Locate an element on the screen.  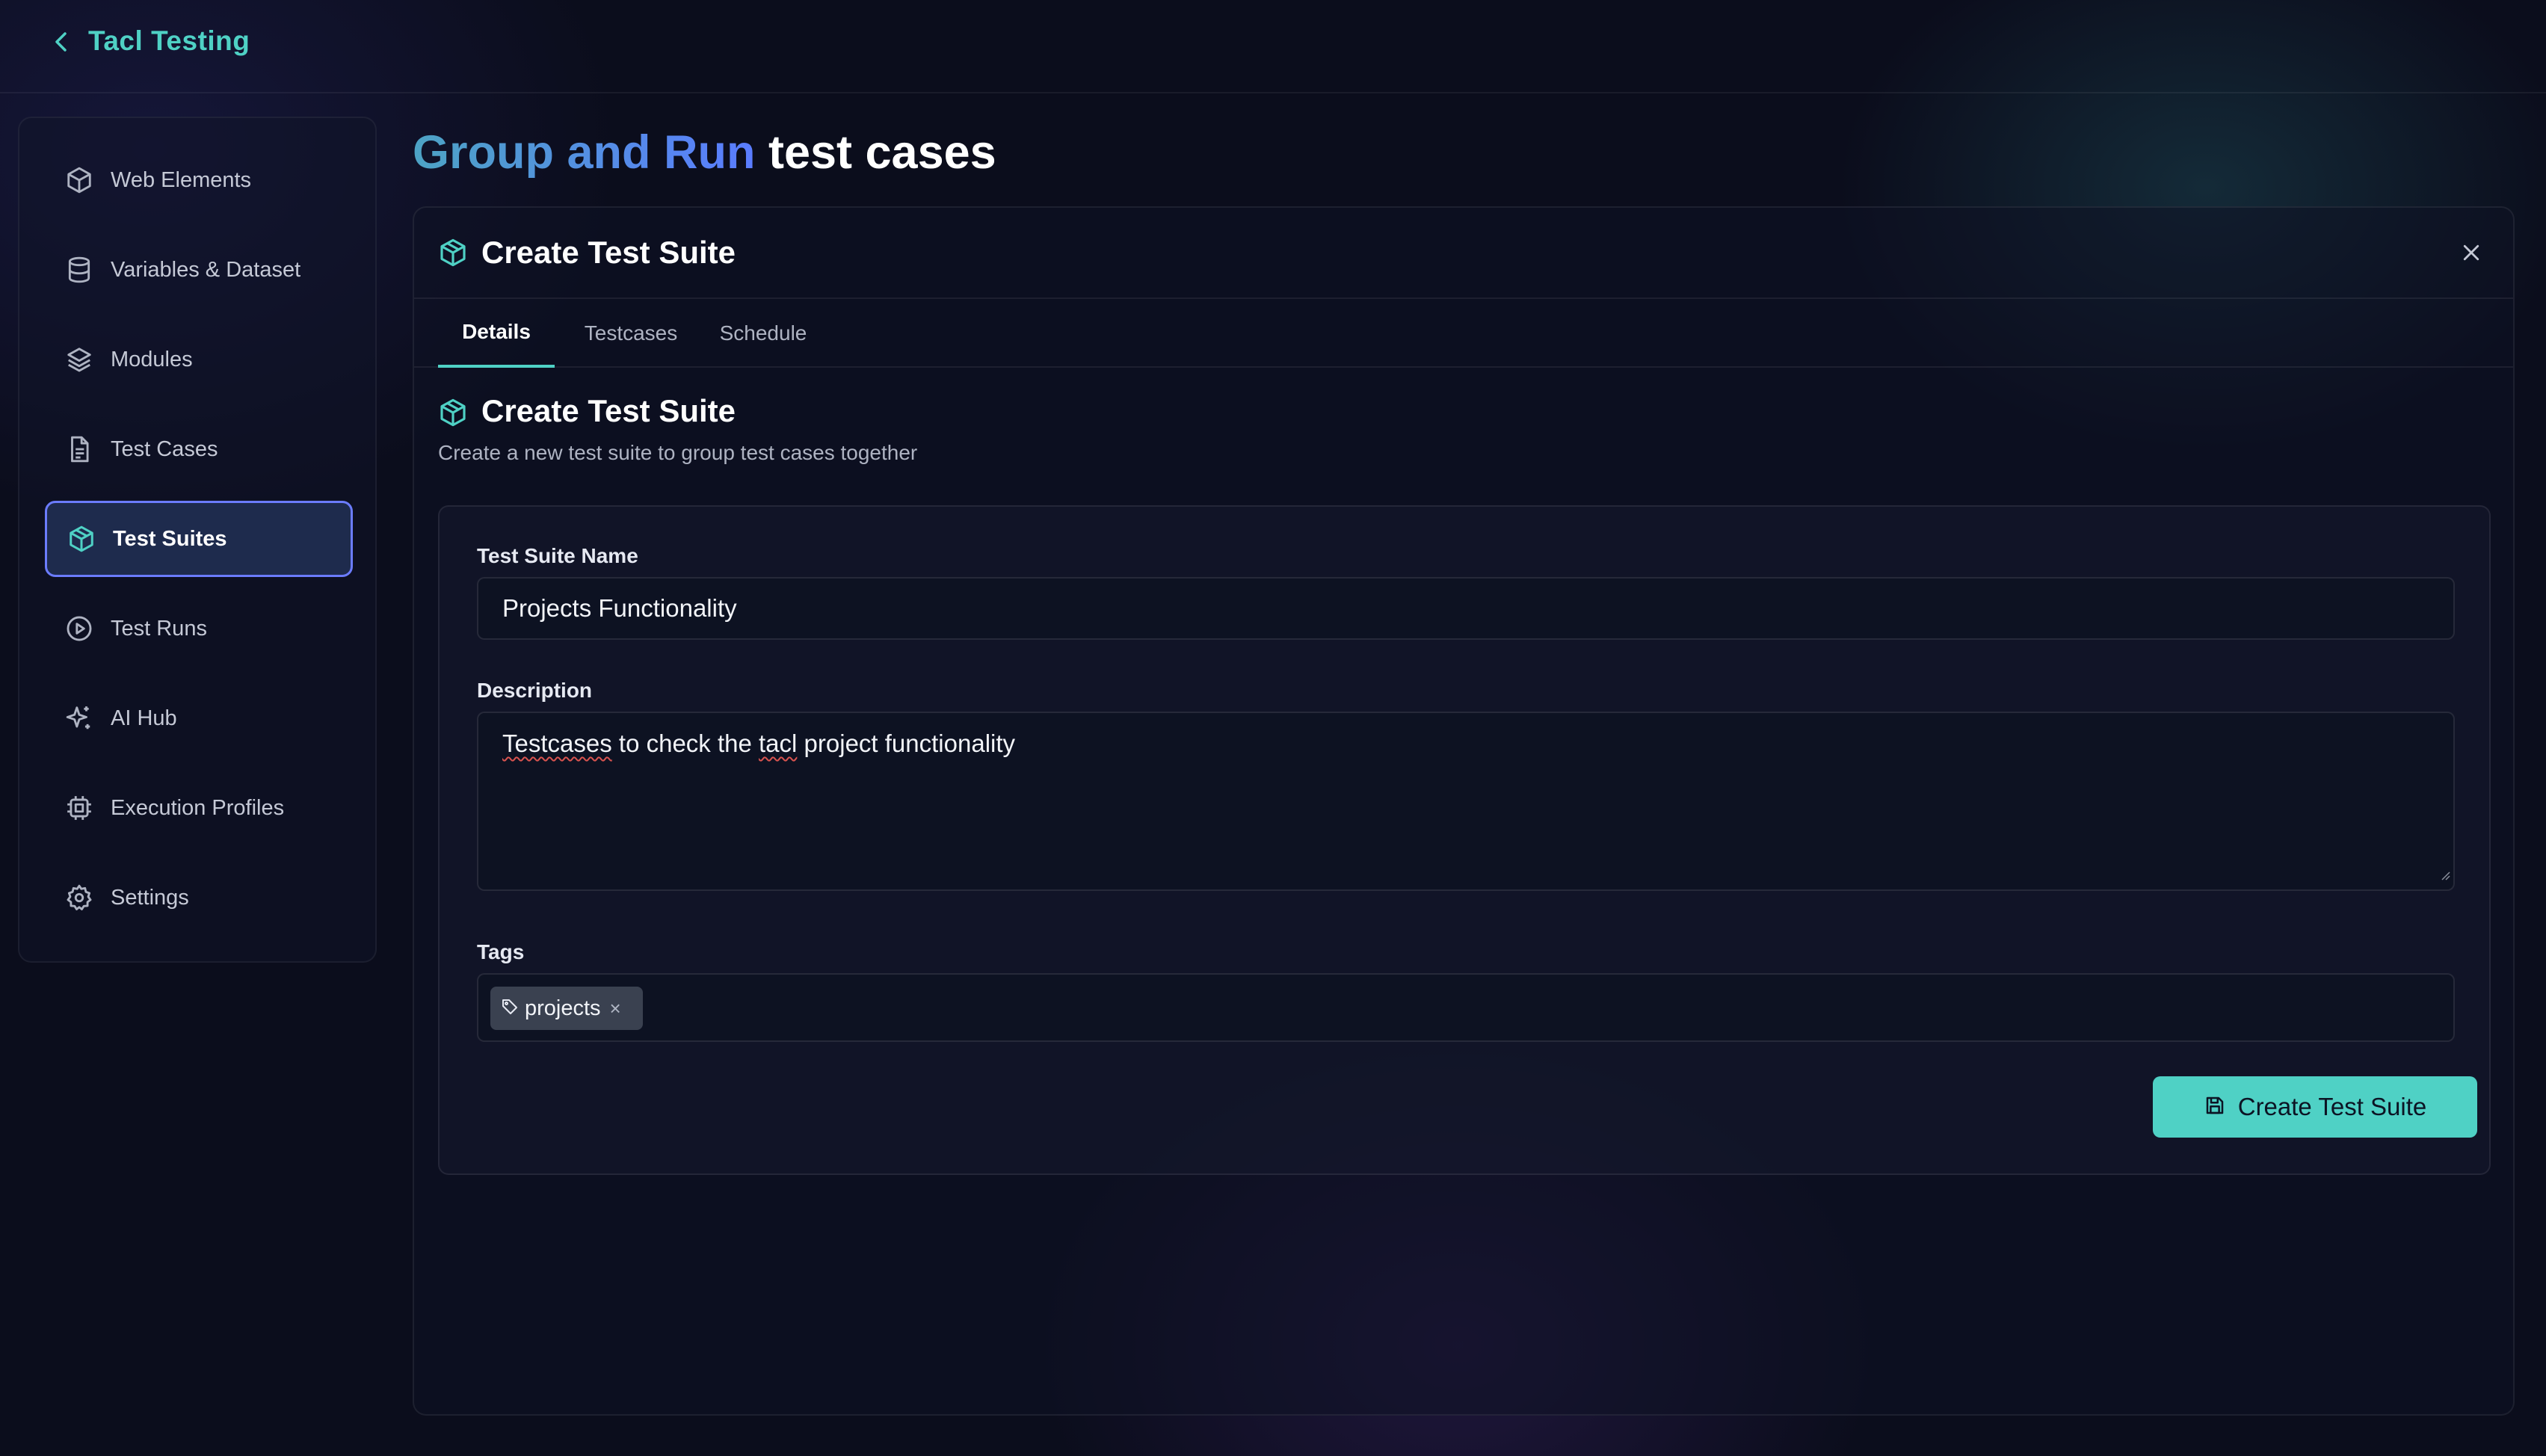
tag-remove-icon: × is located at coordinates (615, 1008).